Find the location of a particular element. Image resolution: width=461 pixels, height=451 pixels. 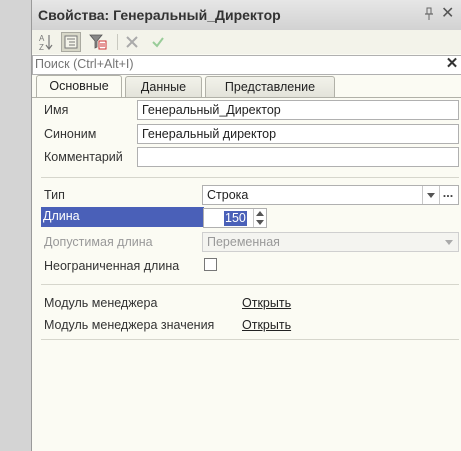

categories-icon is located at coordinates (71, 42).